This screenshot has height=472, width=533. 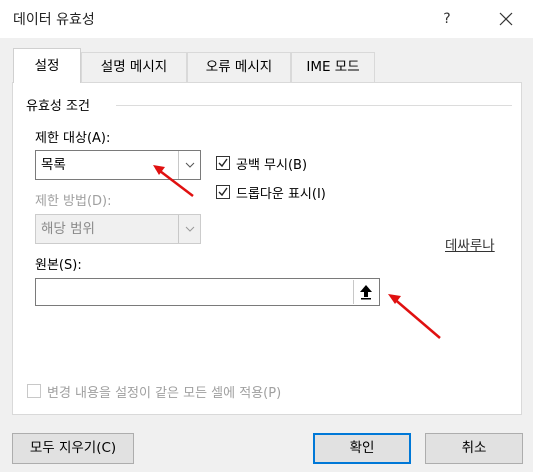 What do you see at coordinates (362, 448) in the screenshot?
I see `ok-button: 확인` at bounding box center [362, 448].